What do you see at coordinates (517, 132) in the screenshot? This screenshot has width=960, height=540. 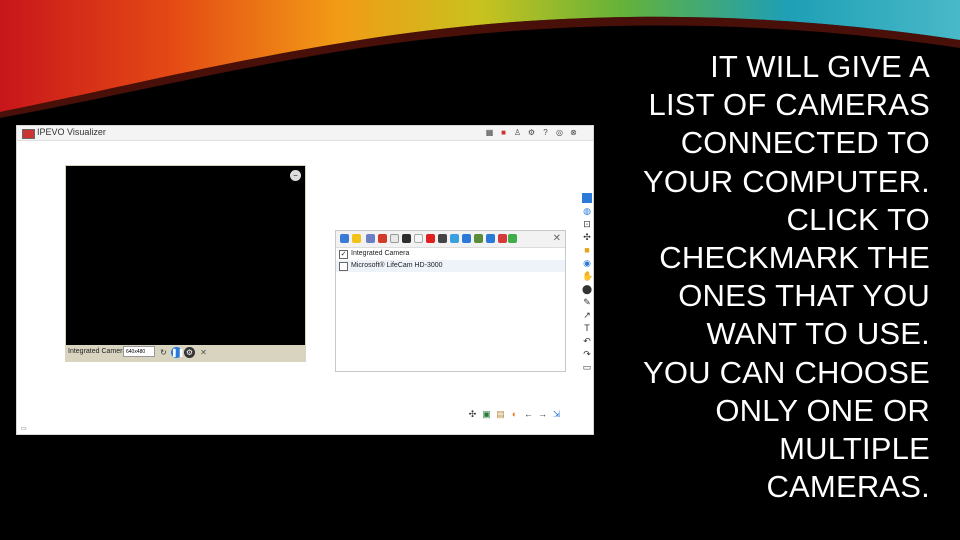 I see `person-icon: ♙` at bounding box center [517, 132].